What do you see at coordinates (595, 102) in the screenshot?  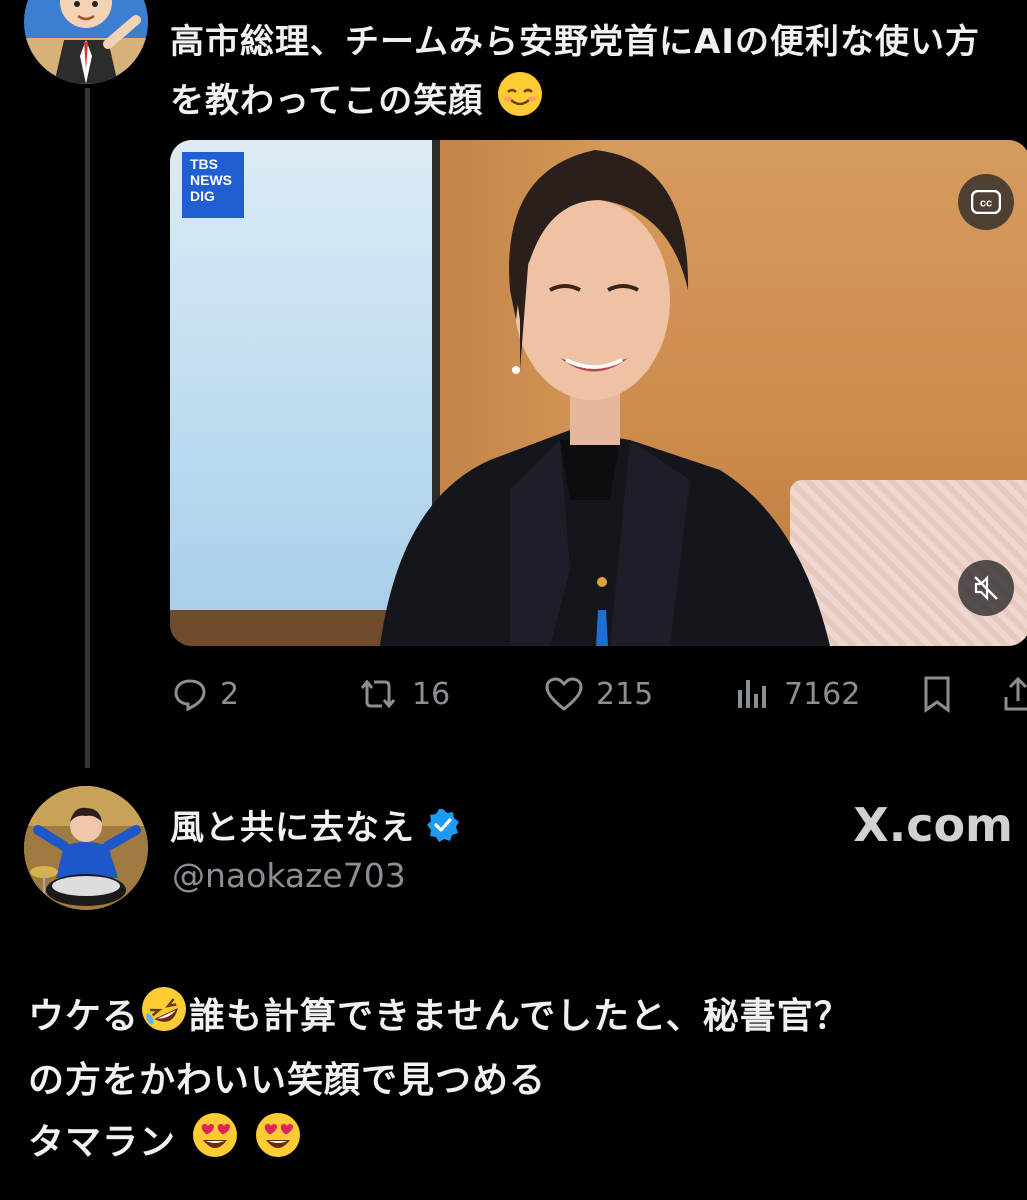 I see `tweet-text-line-2: を教わってこの笑顔` at bounding box center [595, 102].